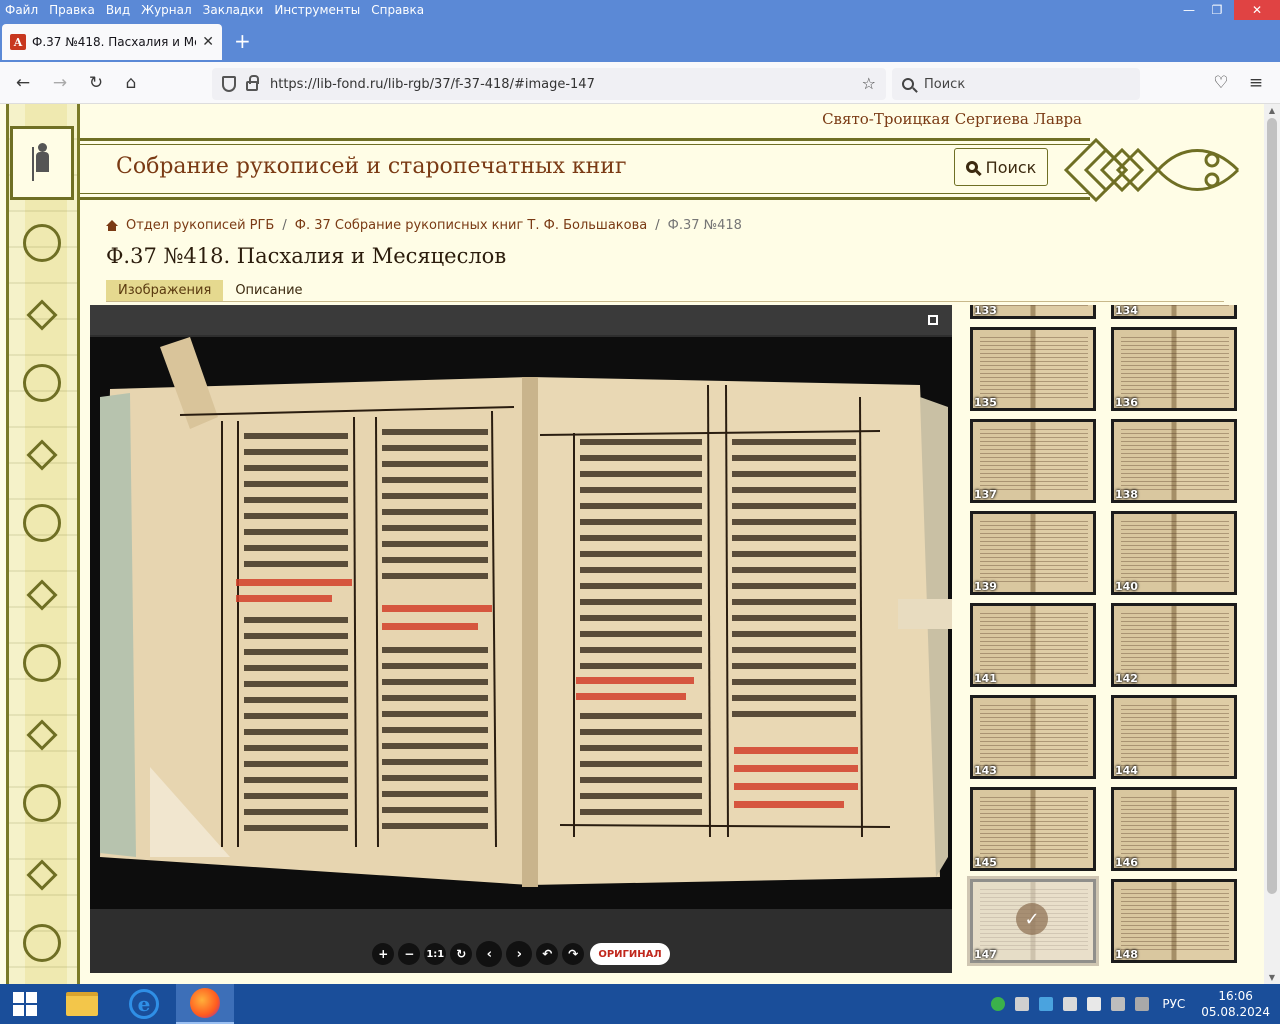  I want to click on page-scrollbar: ▲ ▼, so click(1272, 544).